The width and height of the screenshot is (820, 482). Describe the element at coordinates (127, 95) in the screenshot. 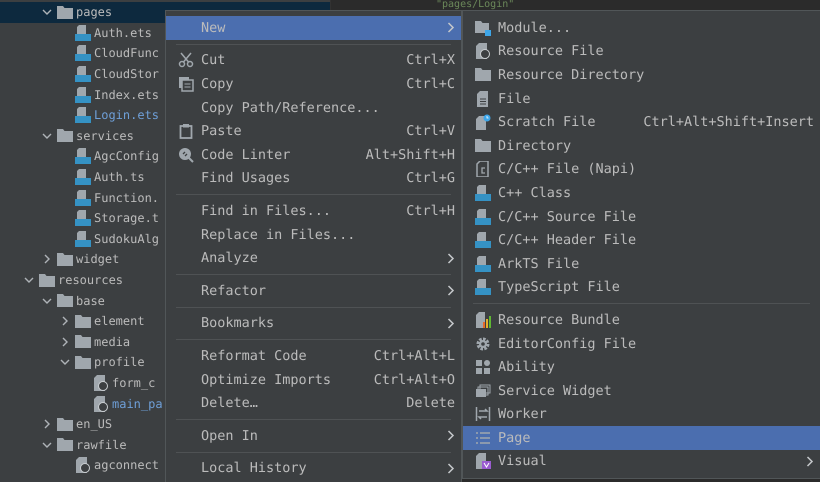

I see `file-name: Index.ets` at that location.